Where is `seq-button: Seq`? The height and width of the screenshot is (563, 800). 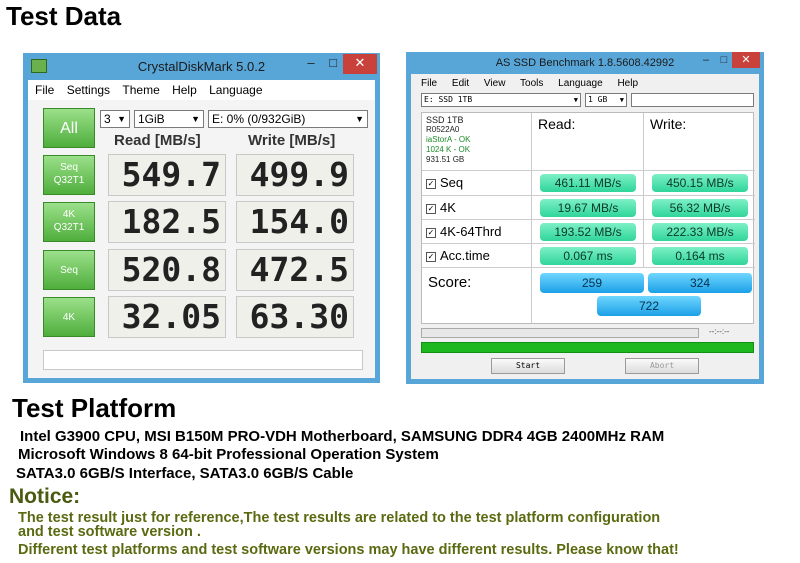
seq-button: Seq is located at coordinates (69, 270).